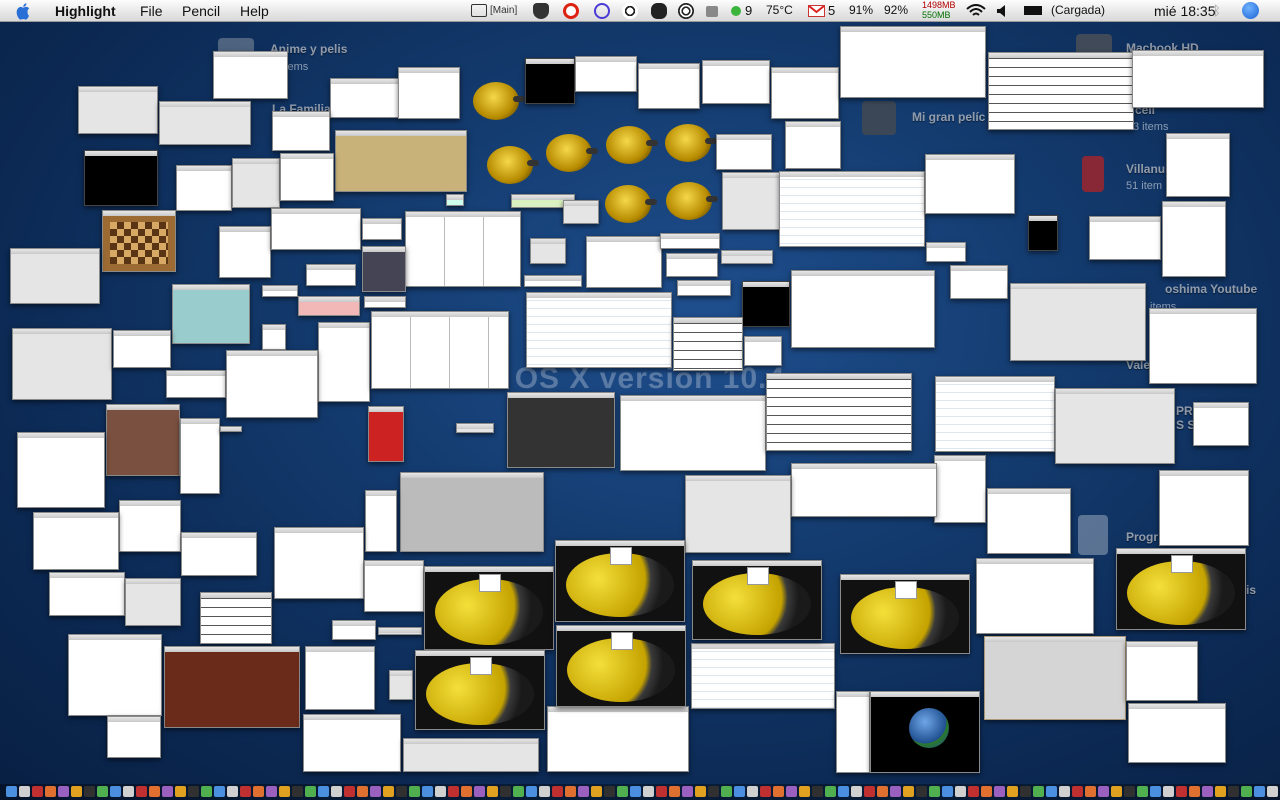 This screenshot has width=1280, height=800. I want to click on main-label: [Main], so click(503, 10).